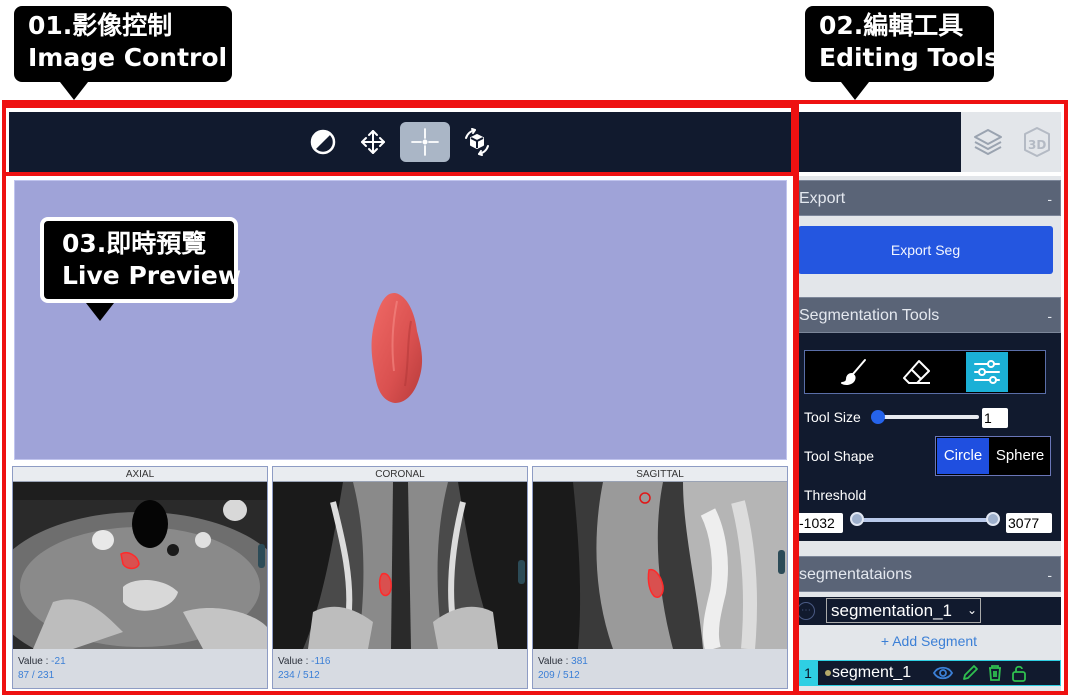 The image size is (1071, 697). What do you see at coordinates (400, 666) in the screenshot?
I see `viewport-info: Value : -116 234 / 512` at bounding box center [400, 666].